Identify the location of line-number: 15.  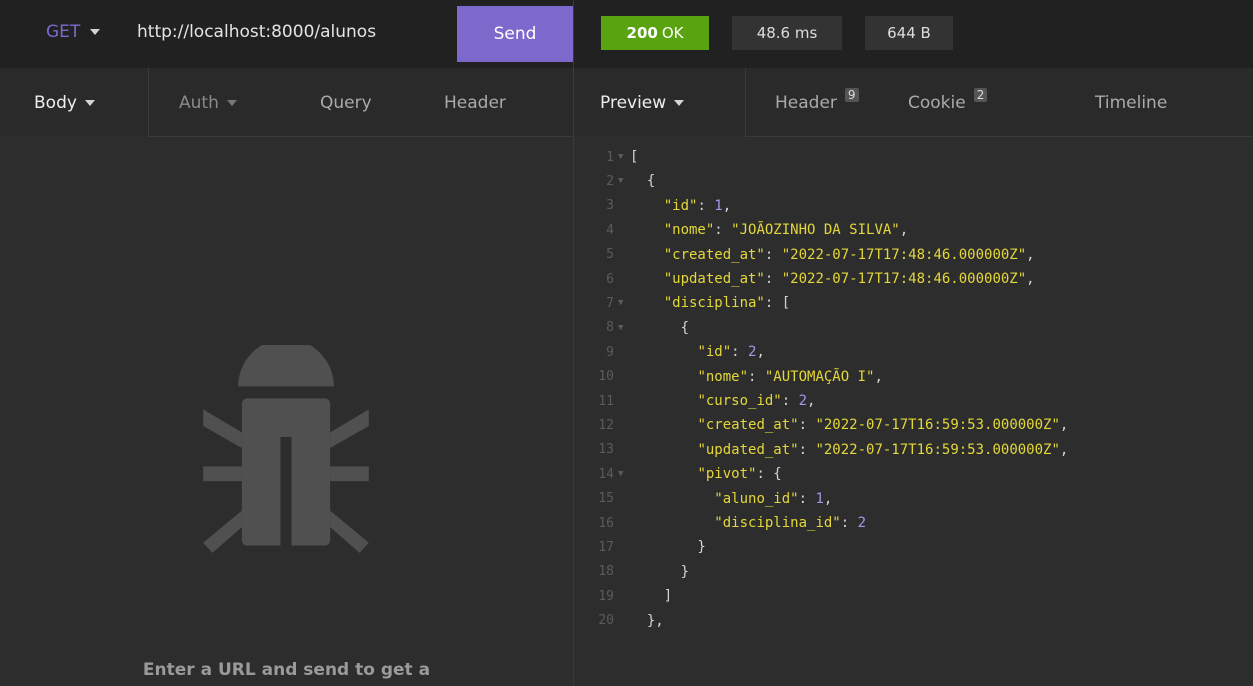
(606, 499).